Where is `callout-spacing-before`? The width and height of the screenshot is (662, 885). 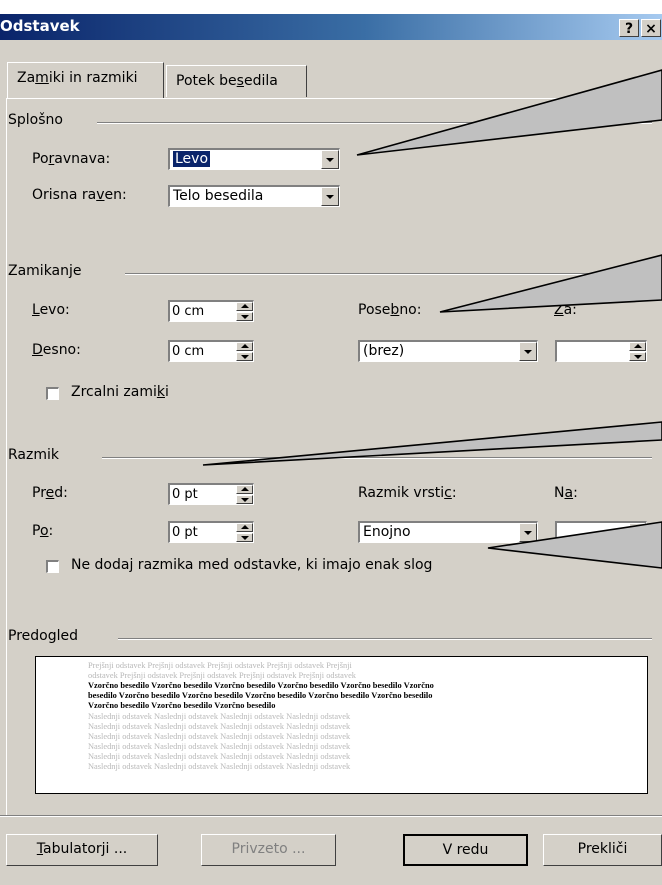 callout-spacing-before is located at coordinates (432, 443).